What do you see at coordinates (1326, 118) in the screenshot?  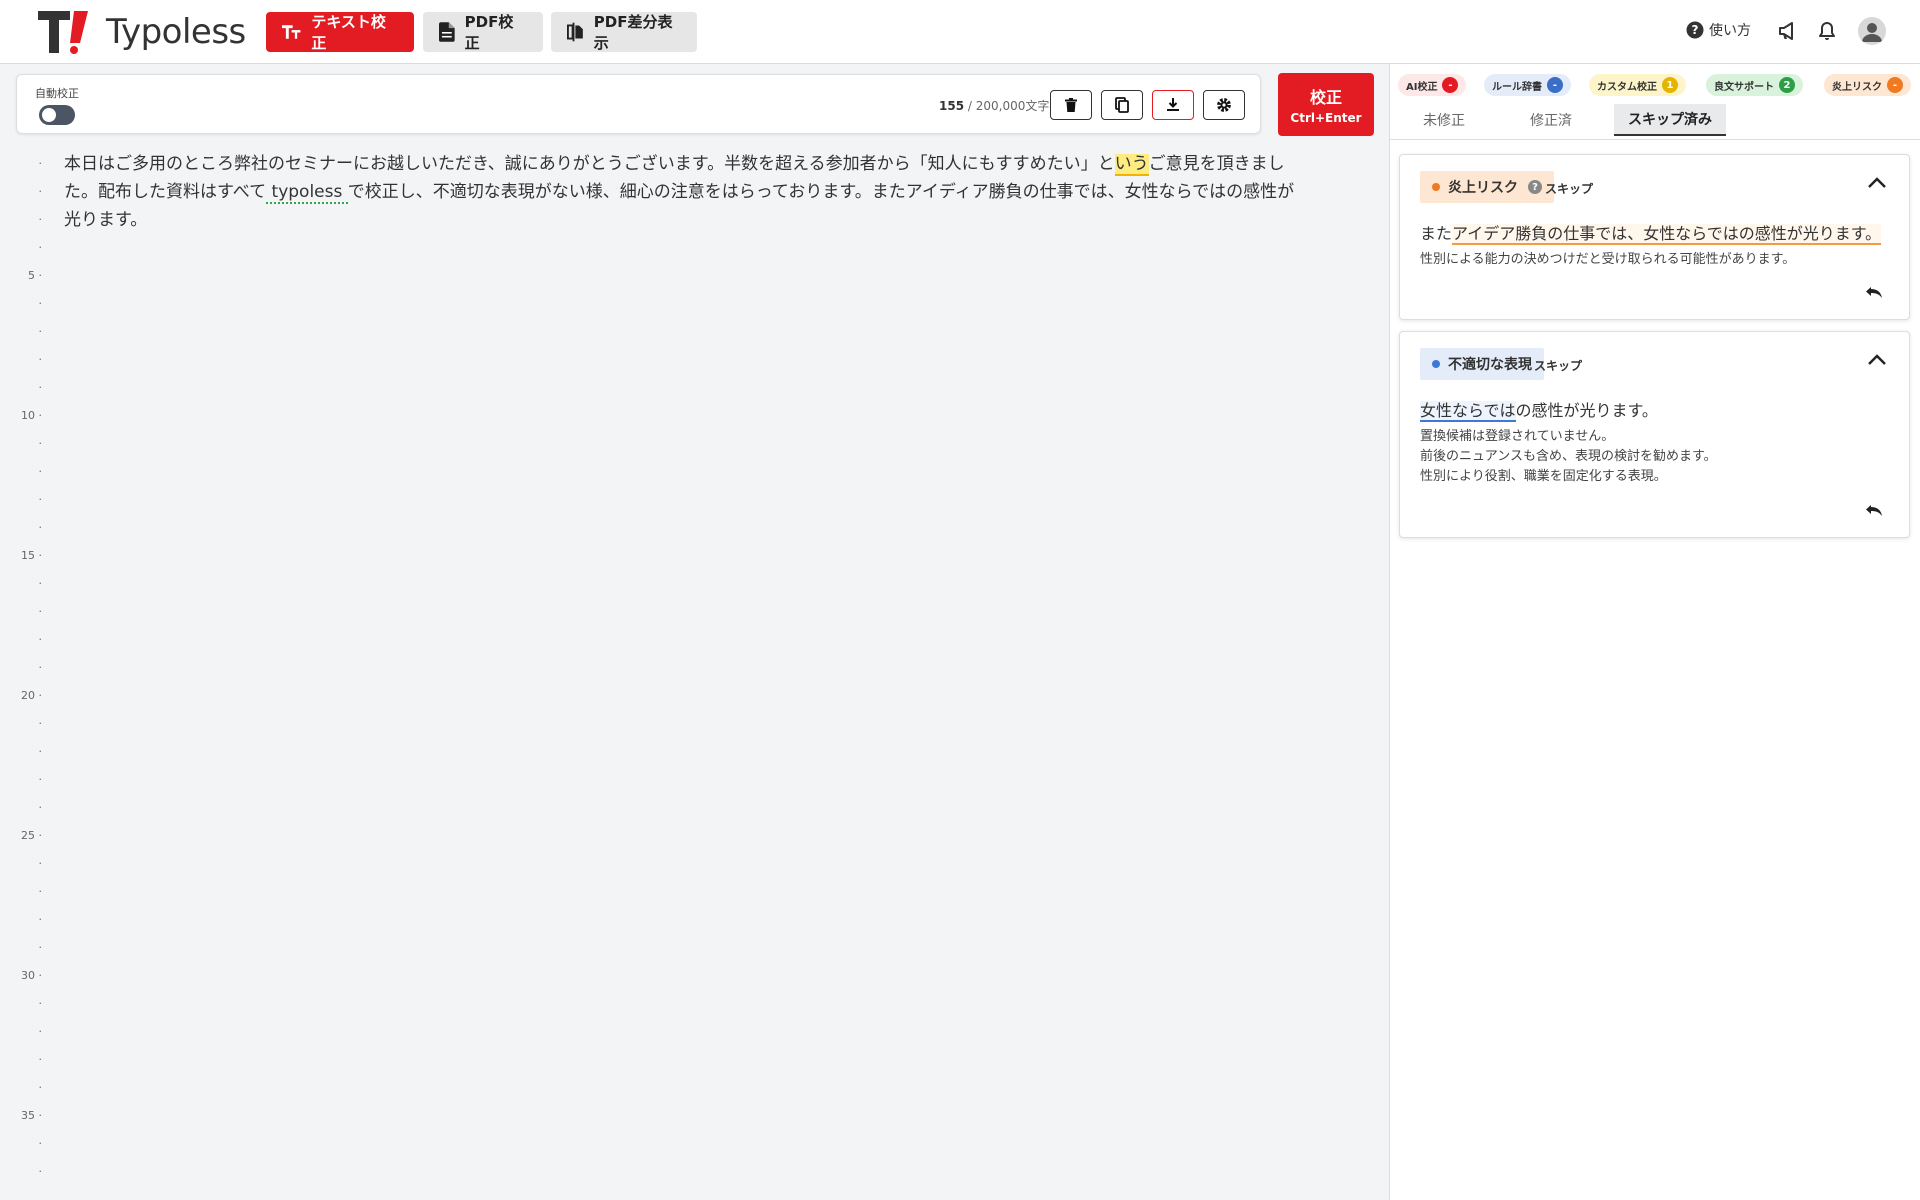 I see `run-check-shortcut: Ctrl+Enter` at bounding box center [1326, 118].